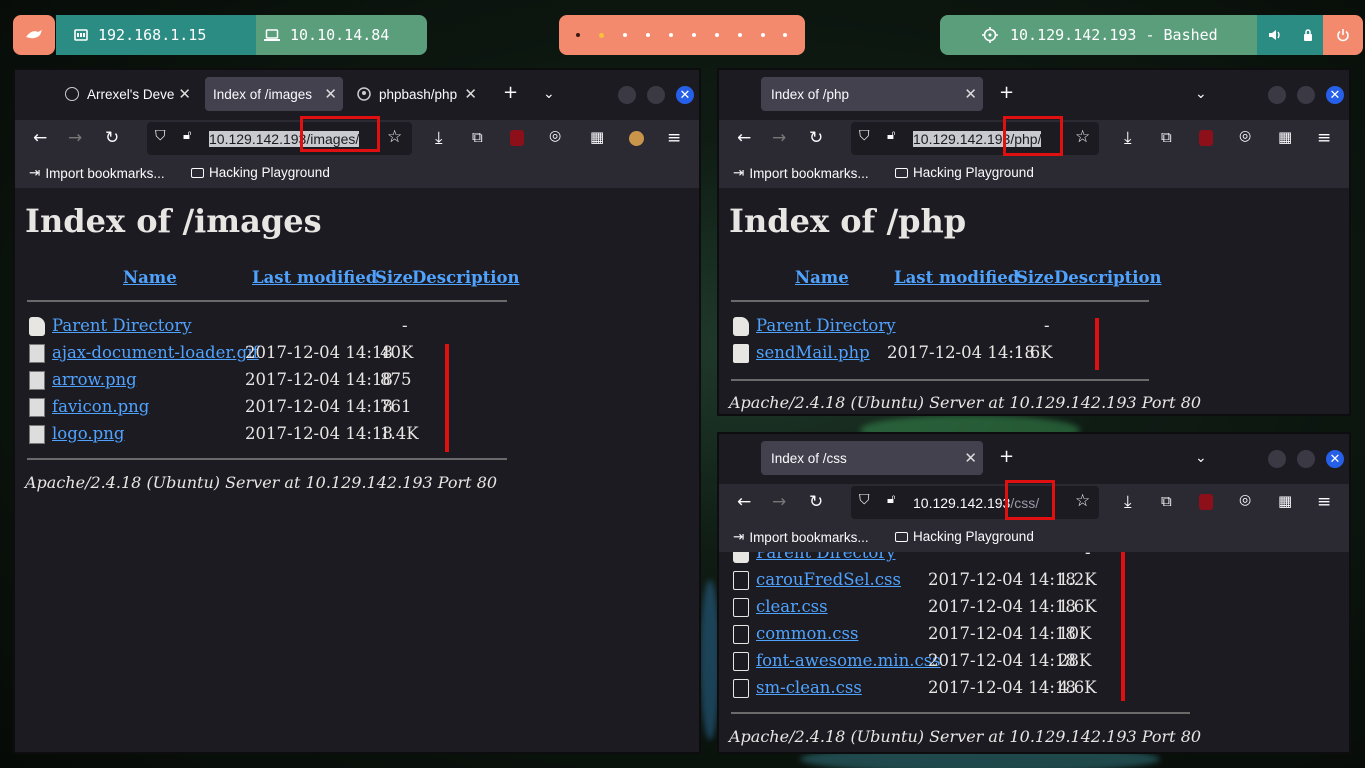 This screenshot has height=768, width=1365. I want to click on file-link: font-awesome.min.css, so click(848, 660).